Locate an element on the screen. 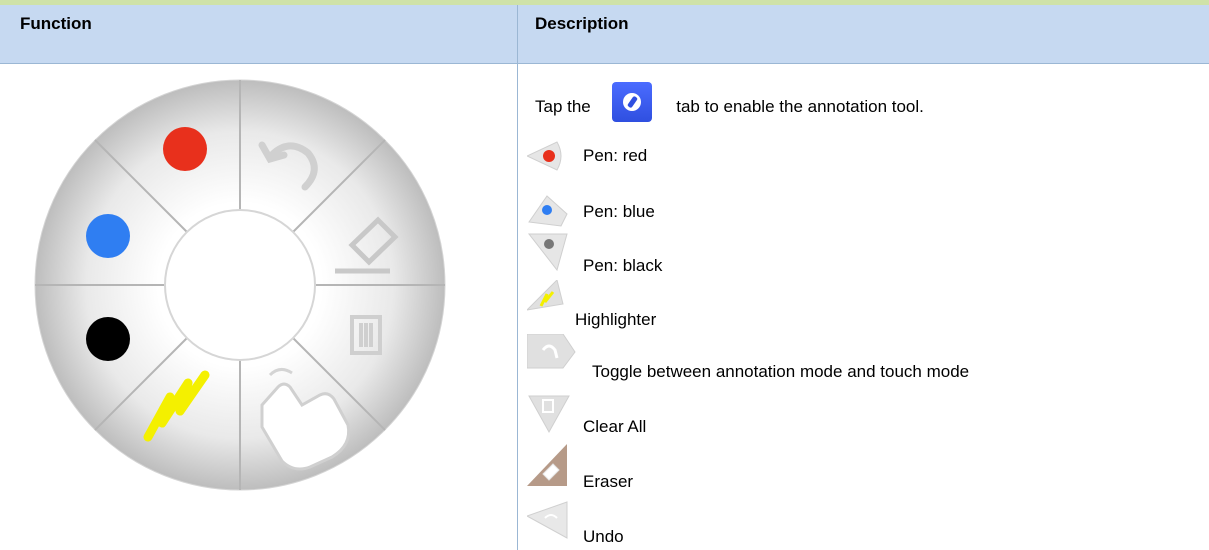 This screenshot has width=1209, height=550. list-item: Clear All is located at coordinates (615, 426).